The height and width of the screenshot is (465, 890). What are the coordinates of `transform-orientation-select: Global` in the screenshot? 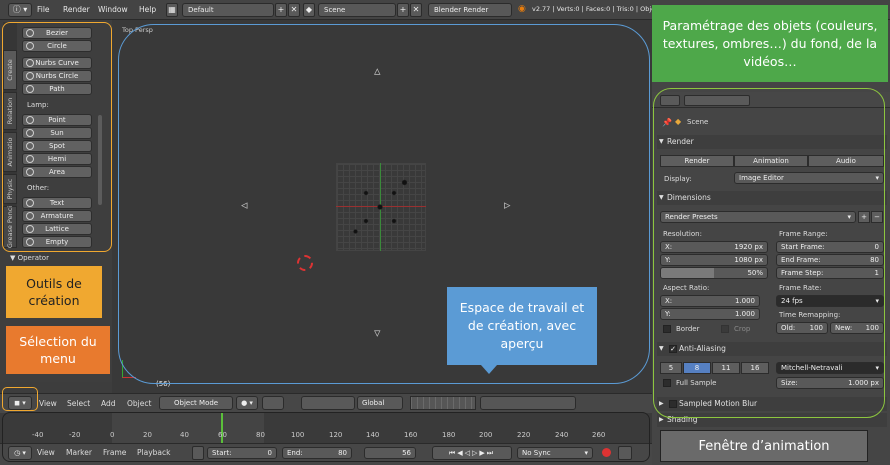 It's located at (380, 403).